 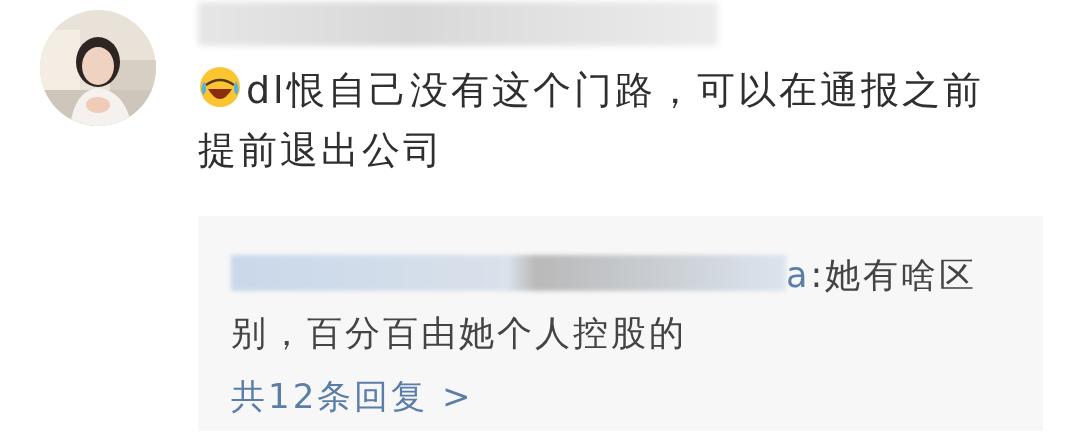 I want to click on laughing-emoji-icon, so click(x=220, y=87).